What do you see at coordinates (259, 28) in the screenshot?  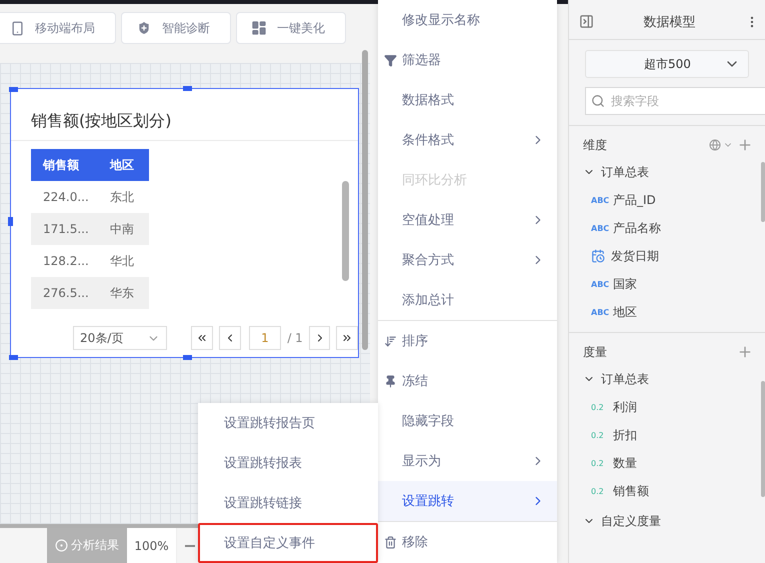 I see `layout-icon` at bounding box center [259, 28].